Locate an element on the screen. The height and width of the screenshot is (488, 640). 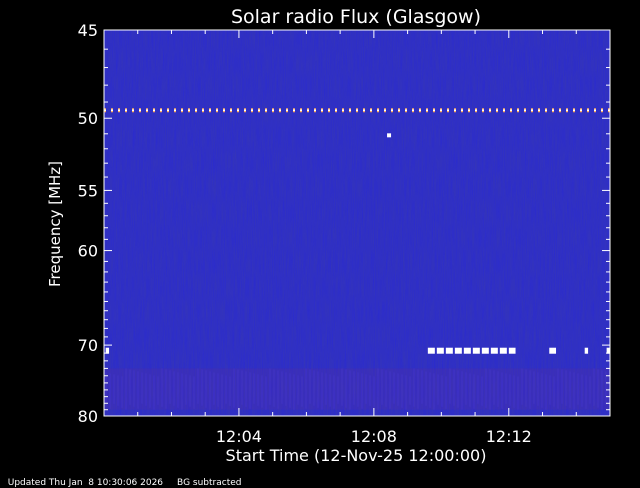
y-tick-label: 70 is located at coordinates (88, 345).